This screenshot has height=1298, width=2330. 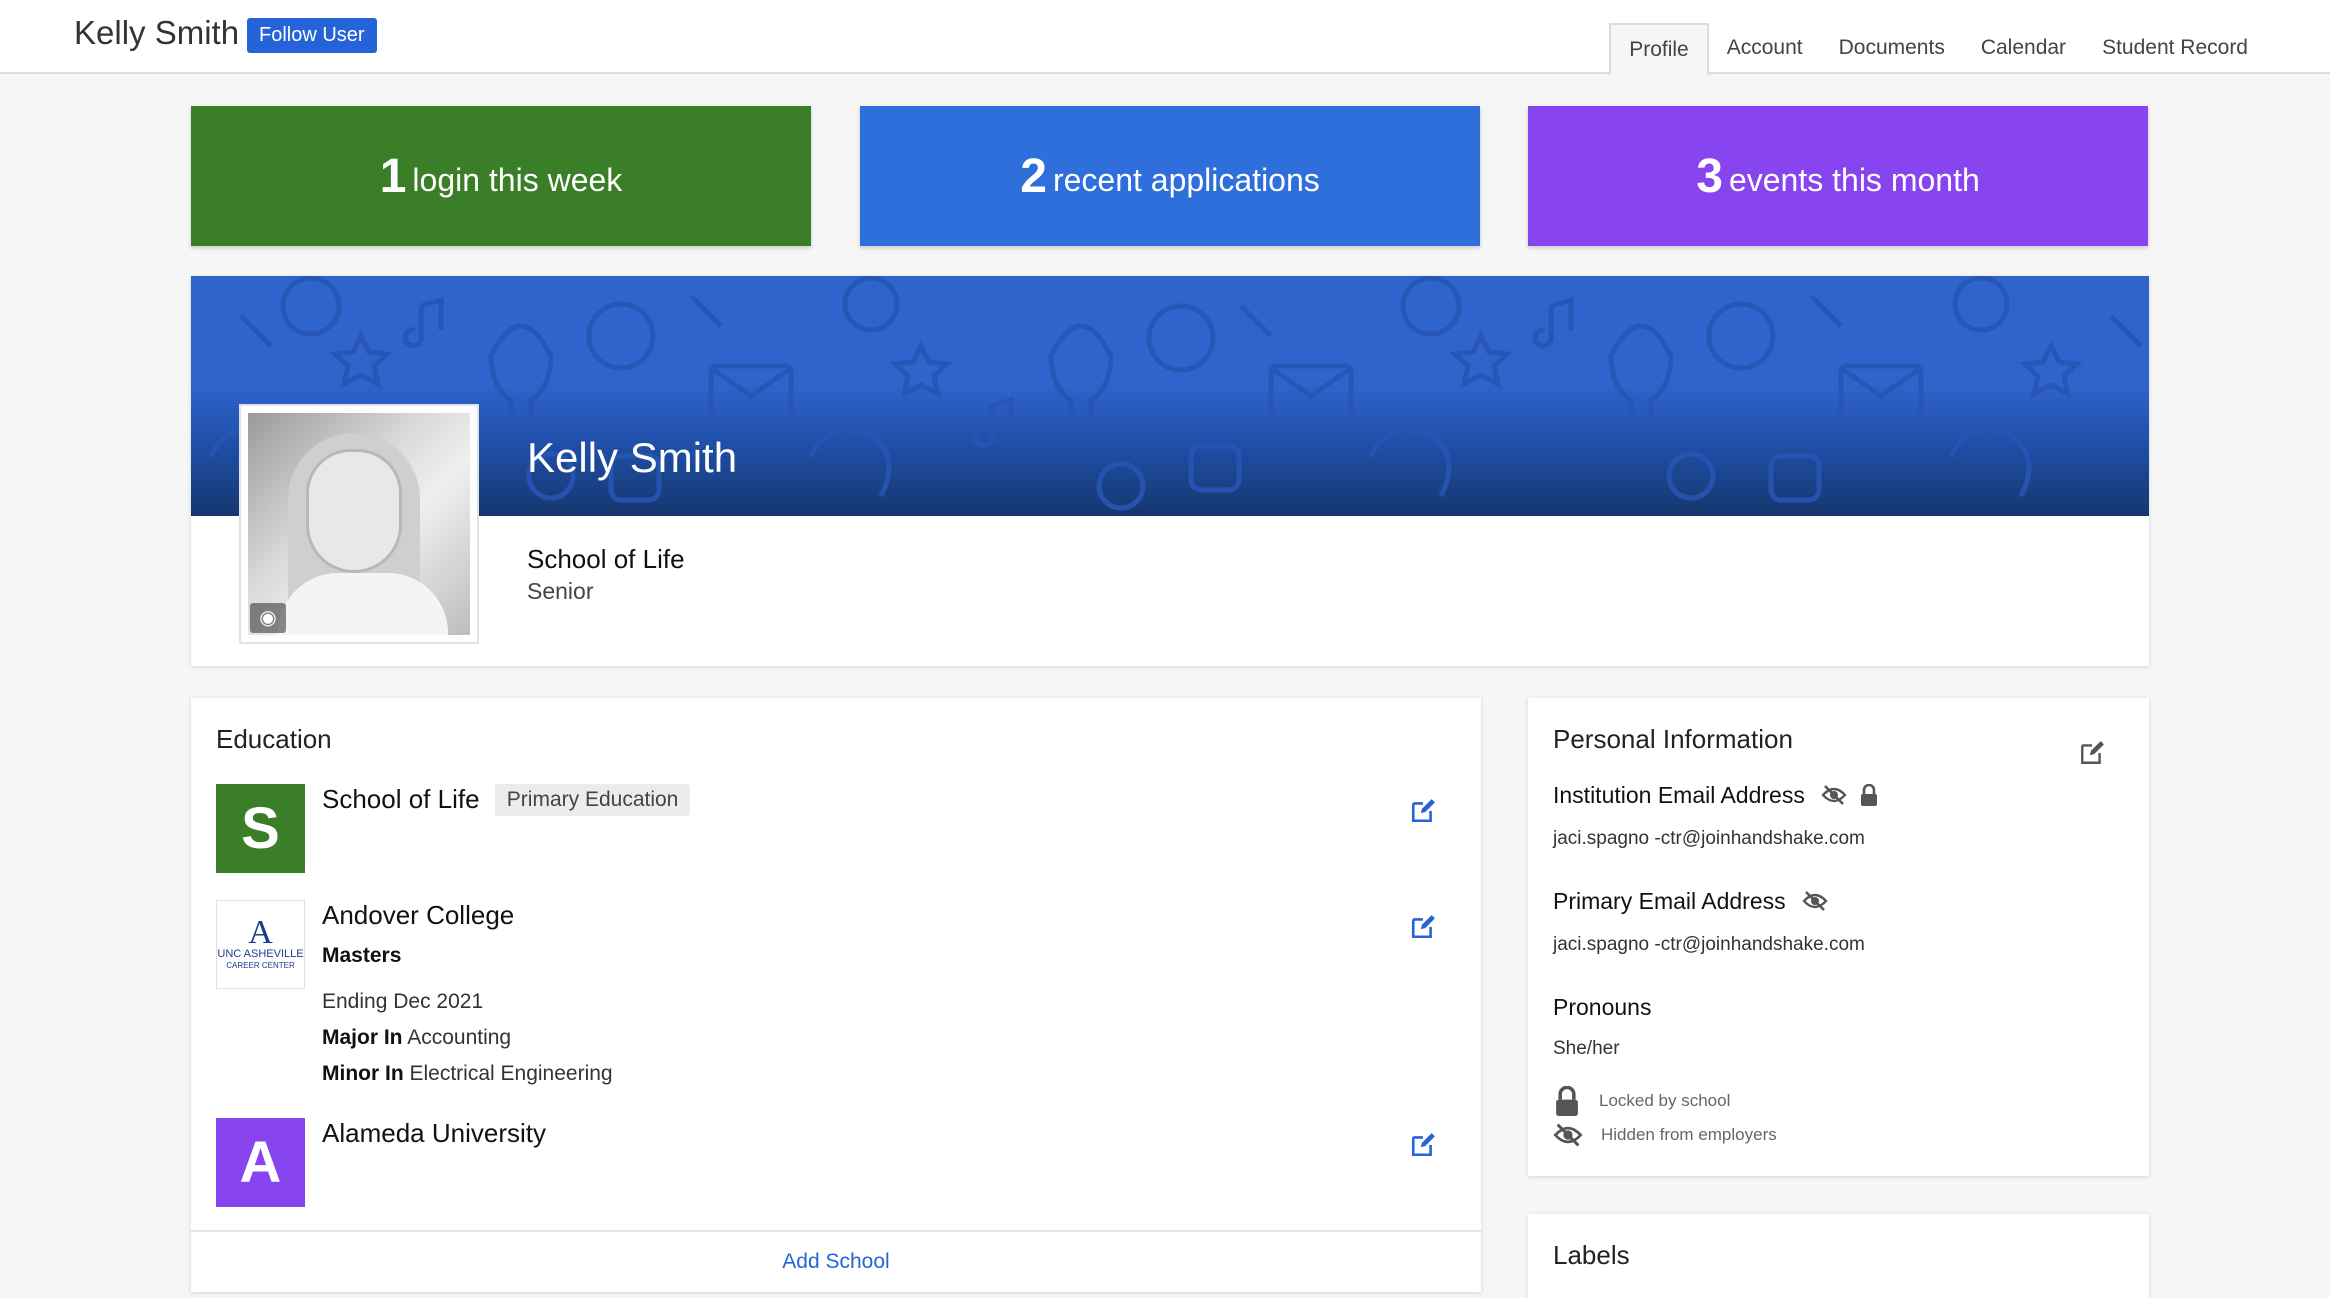 I want to click on legend-locked-text: Locked by school, so click(x=1665, y=1100).